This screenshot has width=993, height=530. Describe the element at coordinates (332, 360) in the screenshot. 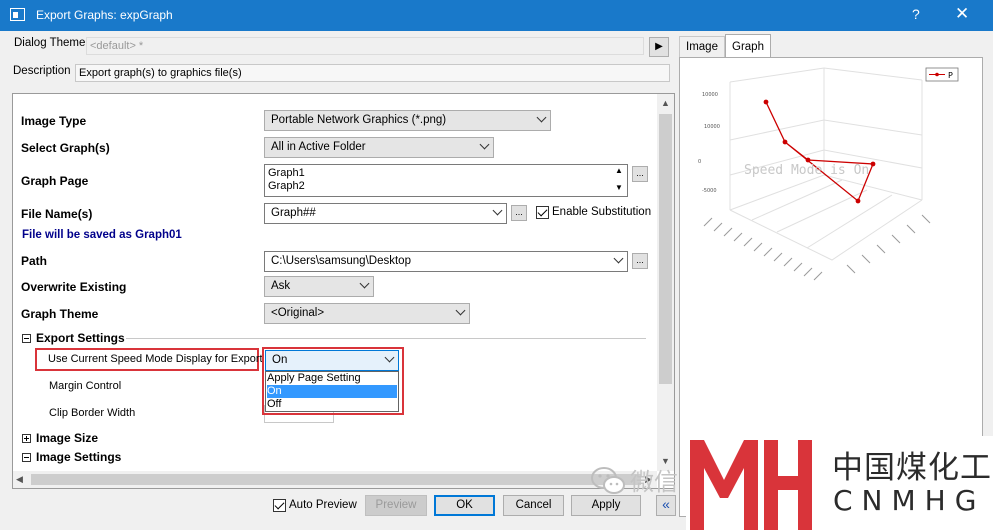

I see `speed-mode-select: On` at that location.